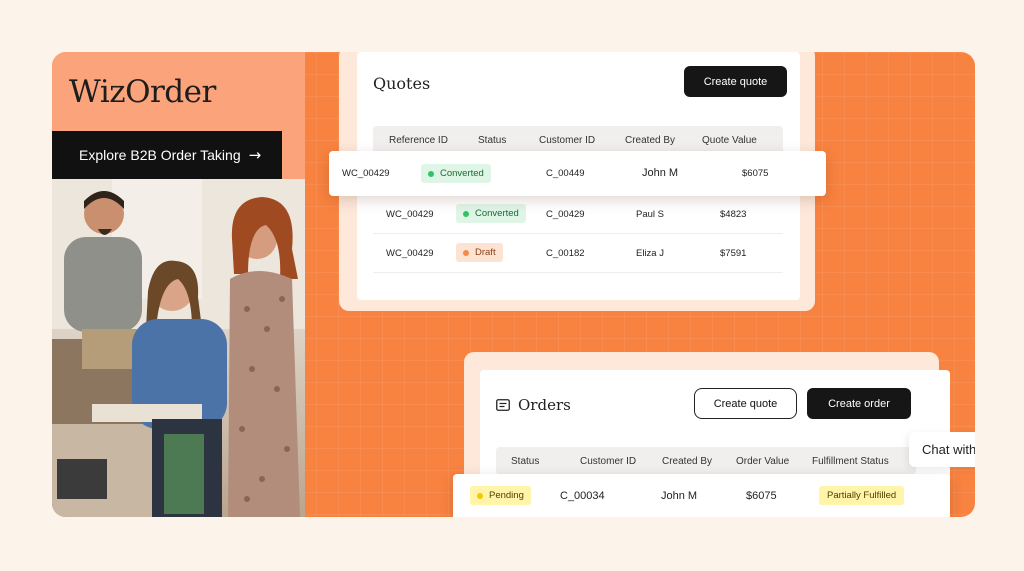 The width and height of the screenshot is (1024, 571). Describe the element at coordinates (761, 496) in the screenshot. I see `order-value: $6075` at that location.